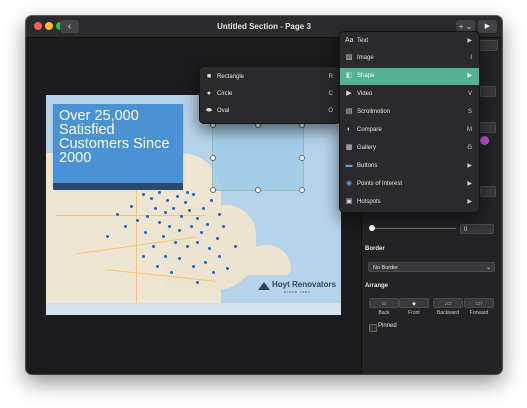  I want to click on shape-submenu: ■ Rectangle R ● Circle C ⬬ Oval O, so click(270, 95).